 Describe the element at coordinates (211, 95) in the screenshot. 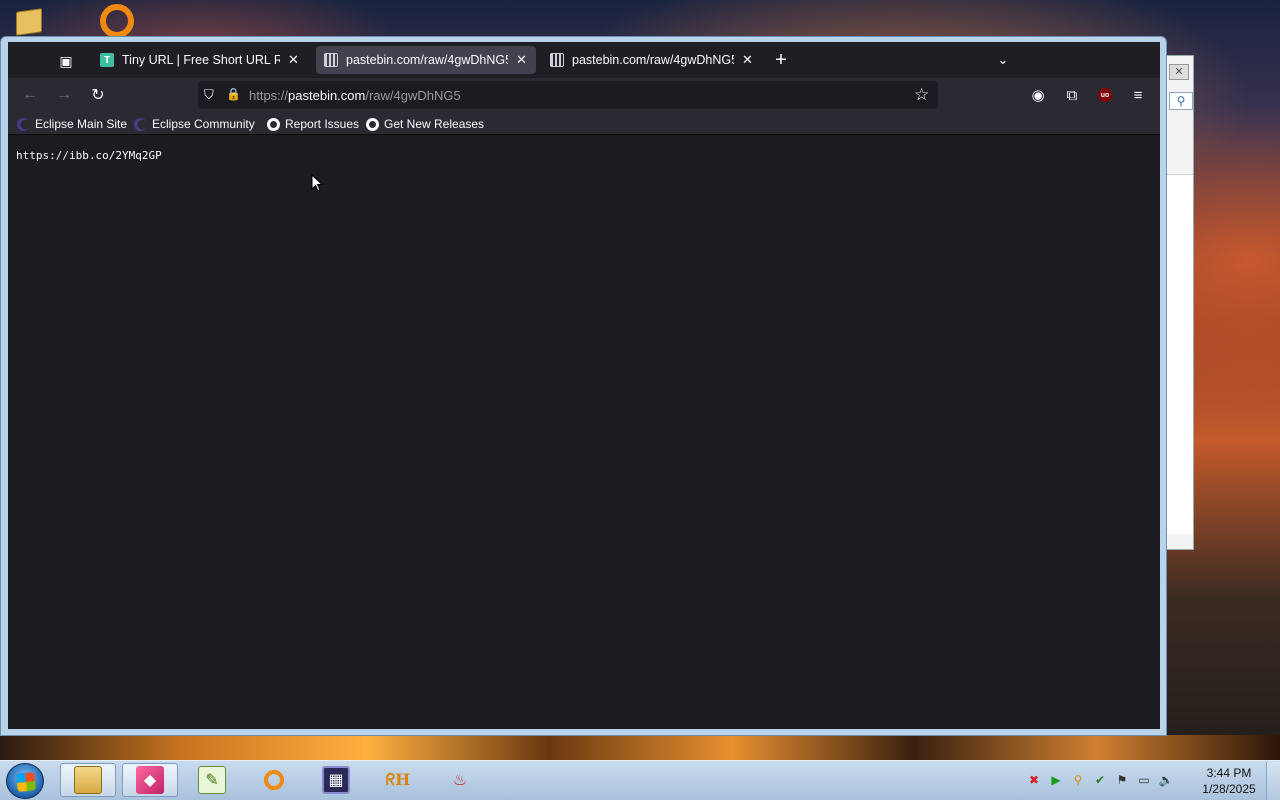

I see `tracking-shield-icon: ⛉` at that location.